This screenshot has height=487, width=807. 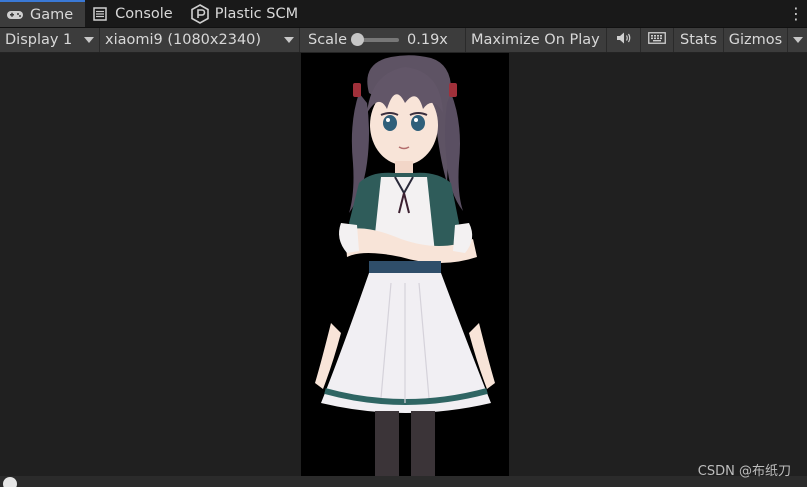 I want to click on display-dropdown-label: Display 1, so click(x=39, y=40).